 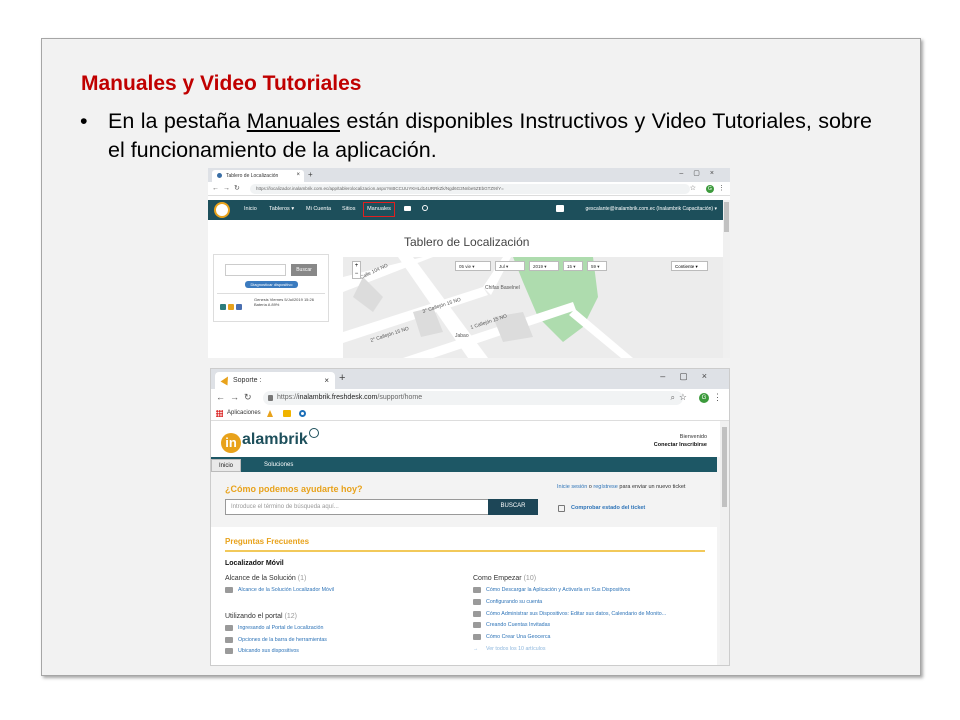 What do you see at coordinates (689, 266) in the screenshot?
I see `map-type-select: Contiente ▾` at bounding box center [689, 266].